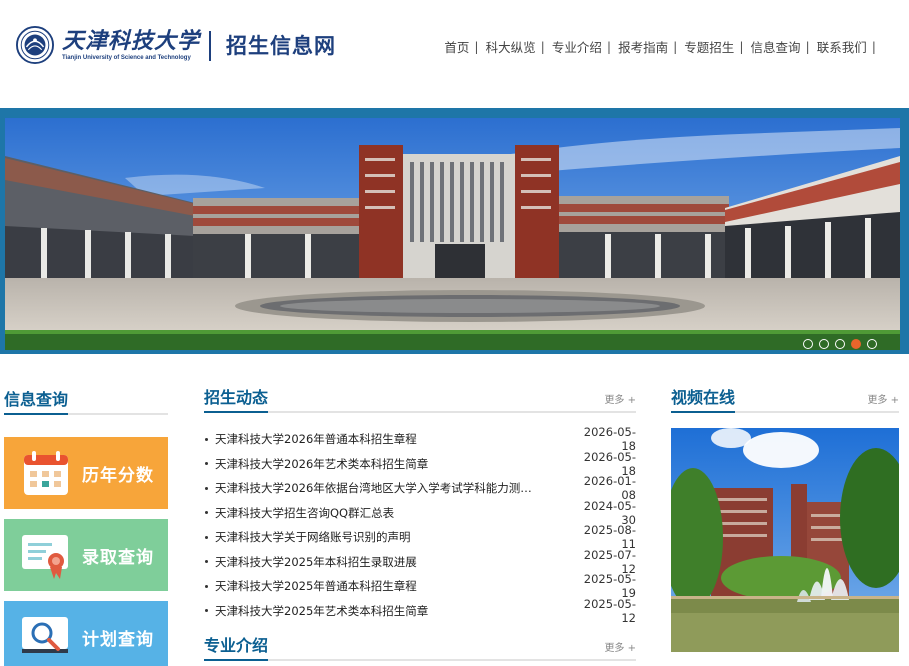 Image resolution: width=909 pixels, height=666 pixels. I want to click on quick-button-label: 历年分数, so click(118, 475).